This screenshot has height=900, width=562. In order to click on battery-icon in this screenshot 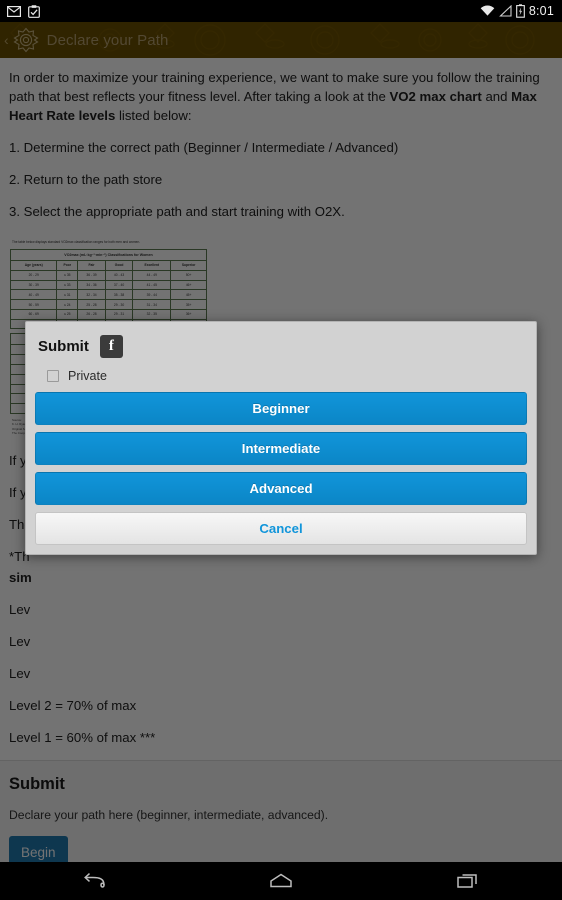, I will do `click(520, 11)`.